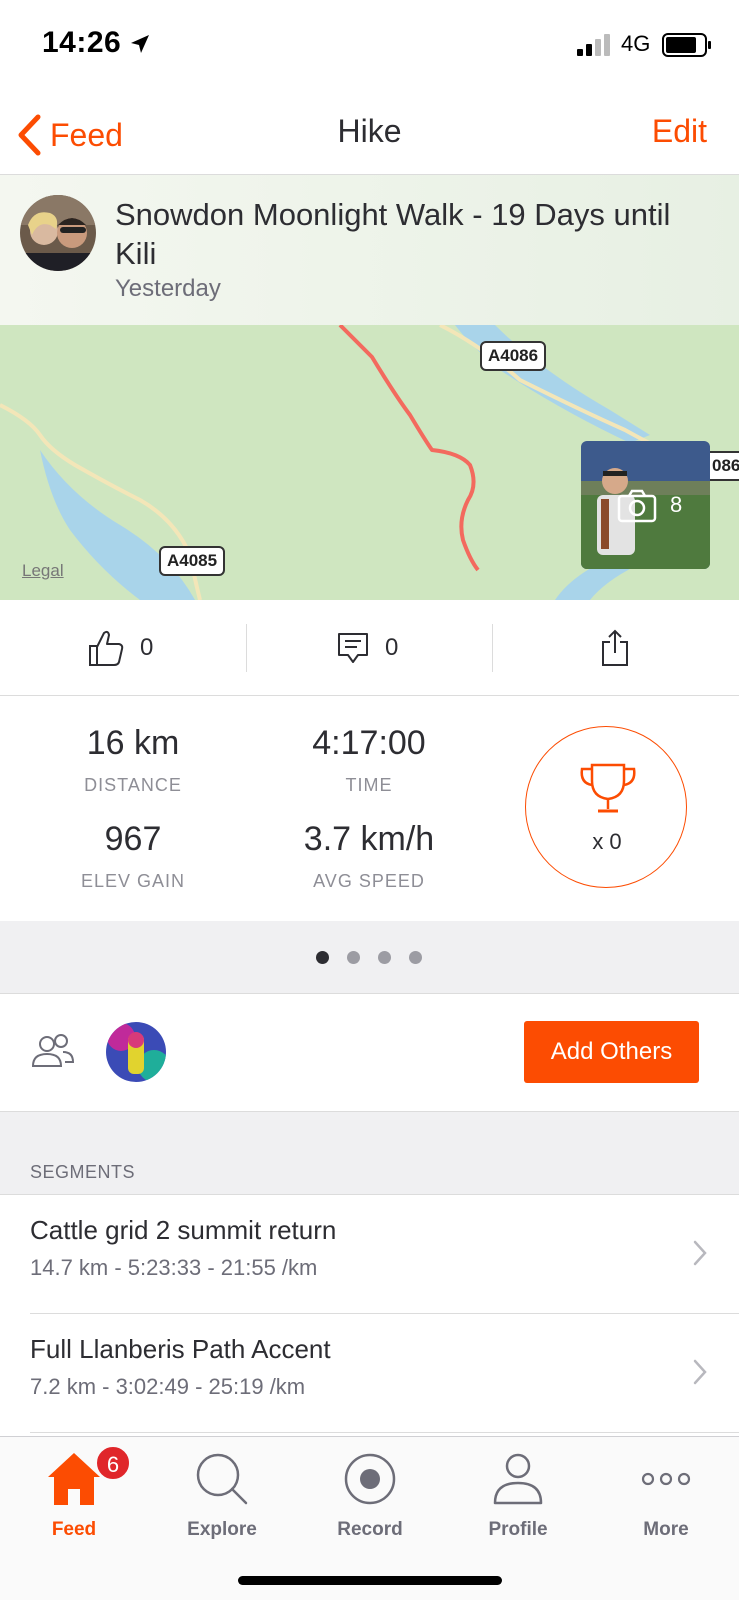 This screenshot has width=739, height=1600. I want to click on road-label-a4086: A4086, so click(513, 356).